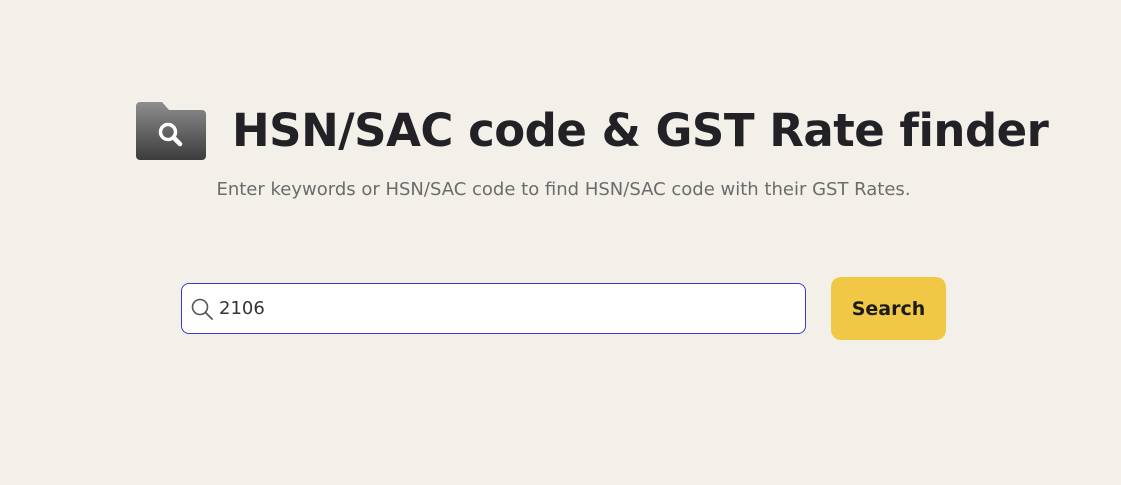 This screenshot has width=1121, height=485. What do you see at coordinates (202, 309) in the screenshot?
I see `search-icon` at bounding box center [202, 309].